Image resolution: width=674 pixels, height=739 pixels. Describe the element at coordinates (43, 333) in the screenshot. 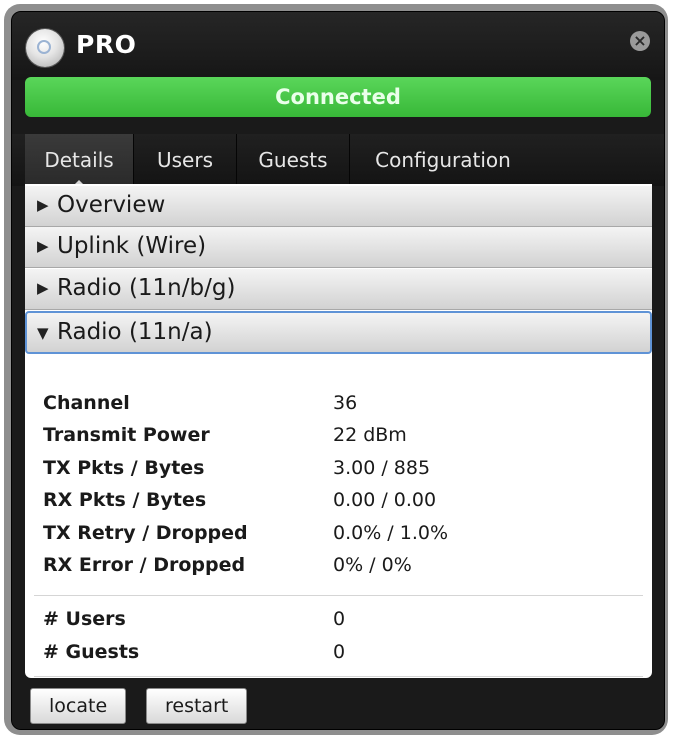

I see `collapse-arrow-icon: ▼` at that location.